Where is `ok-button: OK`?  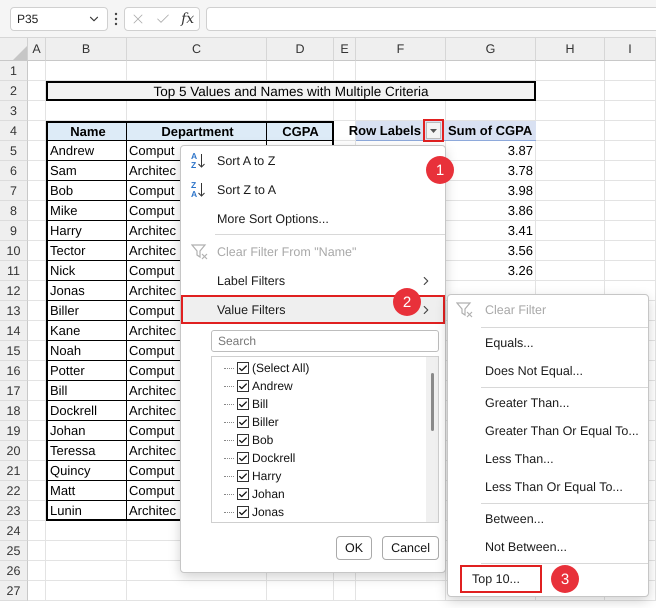
ok-button: OK is located at coordinates (354, 548).